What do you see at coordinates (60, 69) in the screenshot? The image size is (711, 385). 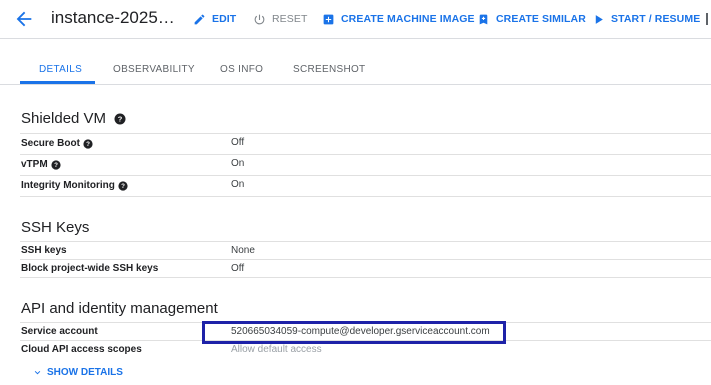 I see `tab-details: DETAILS` at bounding box center [60, 69].